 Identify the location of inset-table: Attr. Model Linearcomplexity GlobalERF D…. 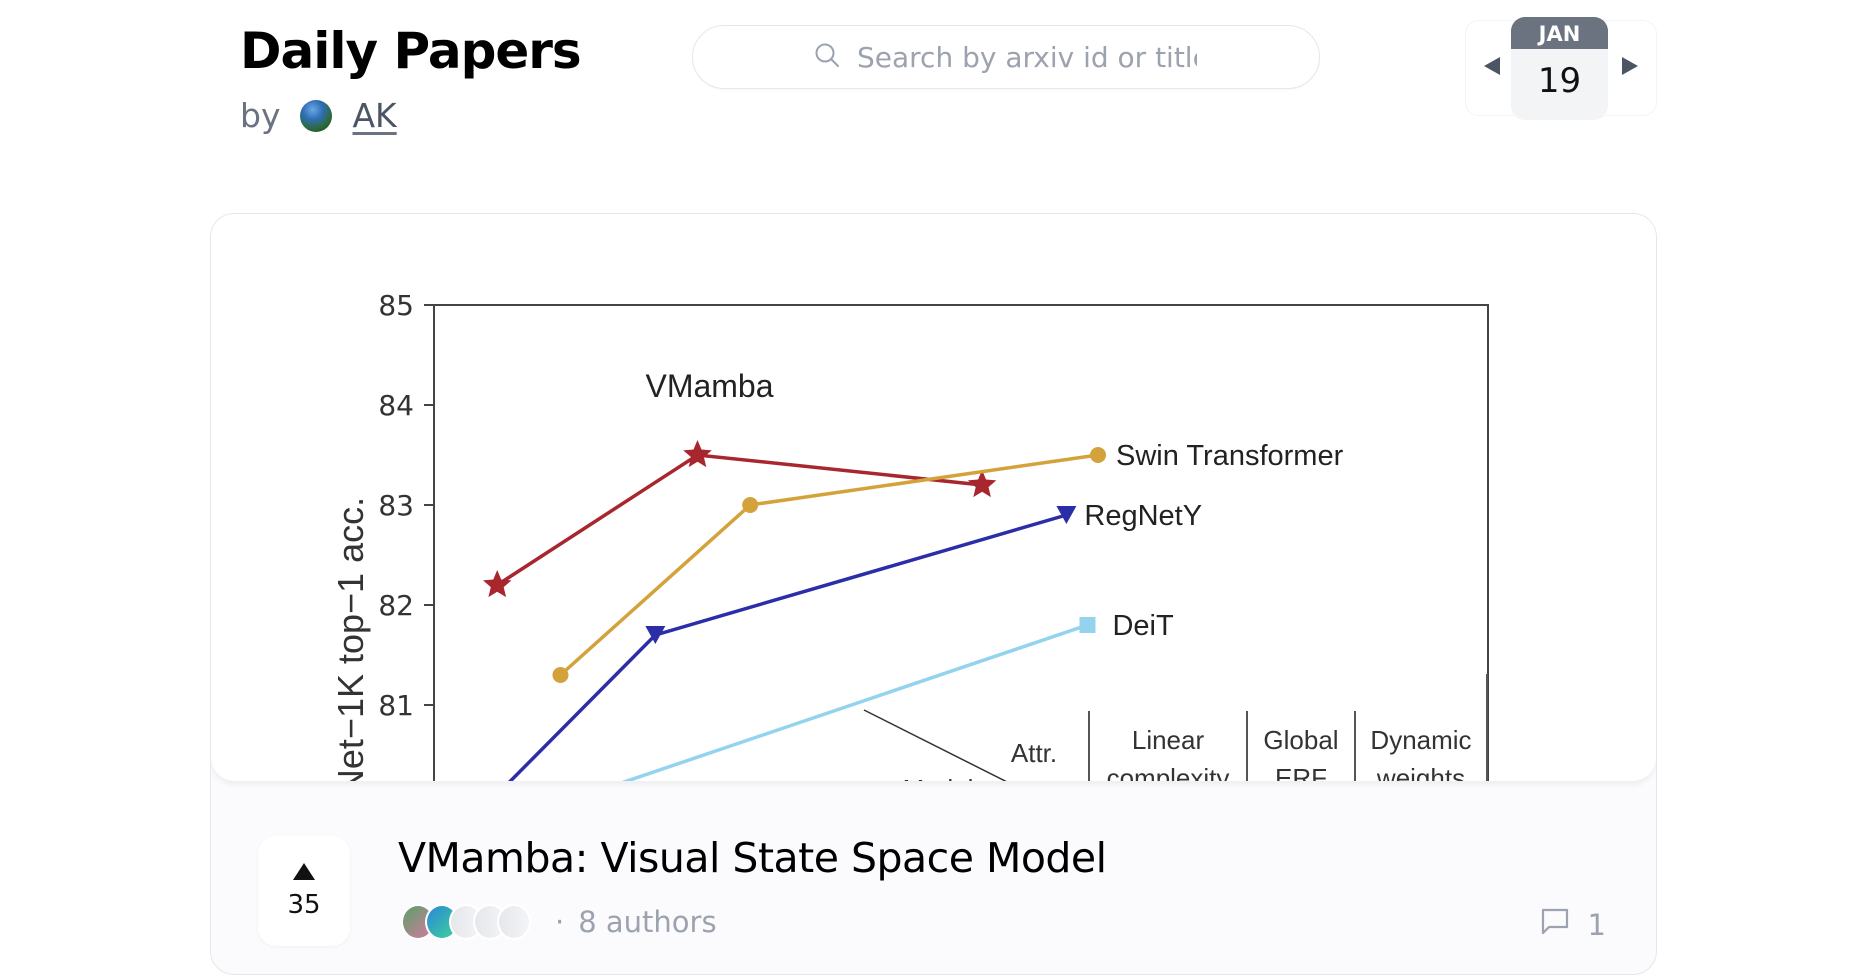
(1175, 727).